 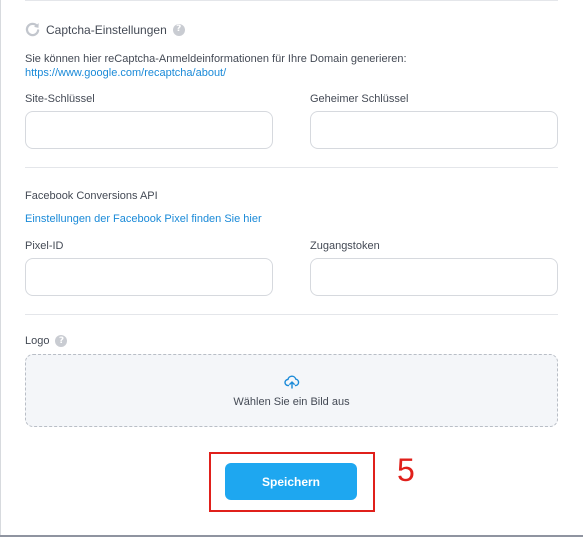 I want to click on logo-section-title: Logo ?, so click(x=46, y=341).